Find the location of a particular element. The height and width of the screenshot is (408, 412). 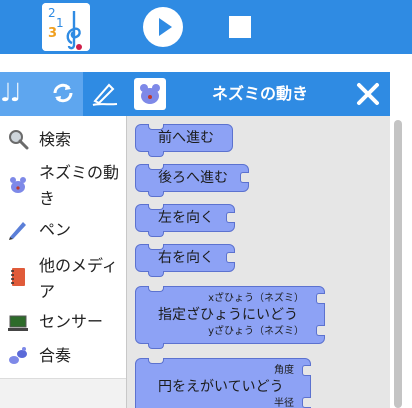

block-move-forward: 前へ進む is located at coordinates (184, 140).